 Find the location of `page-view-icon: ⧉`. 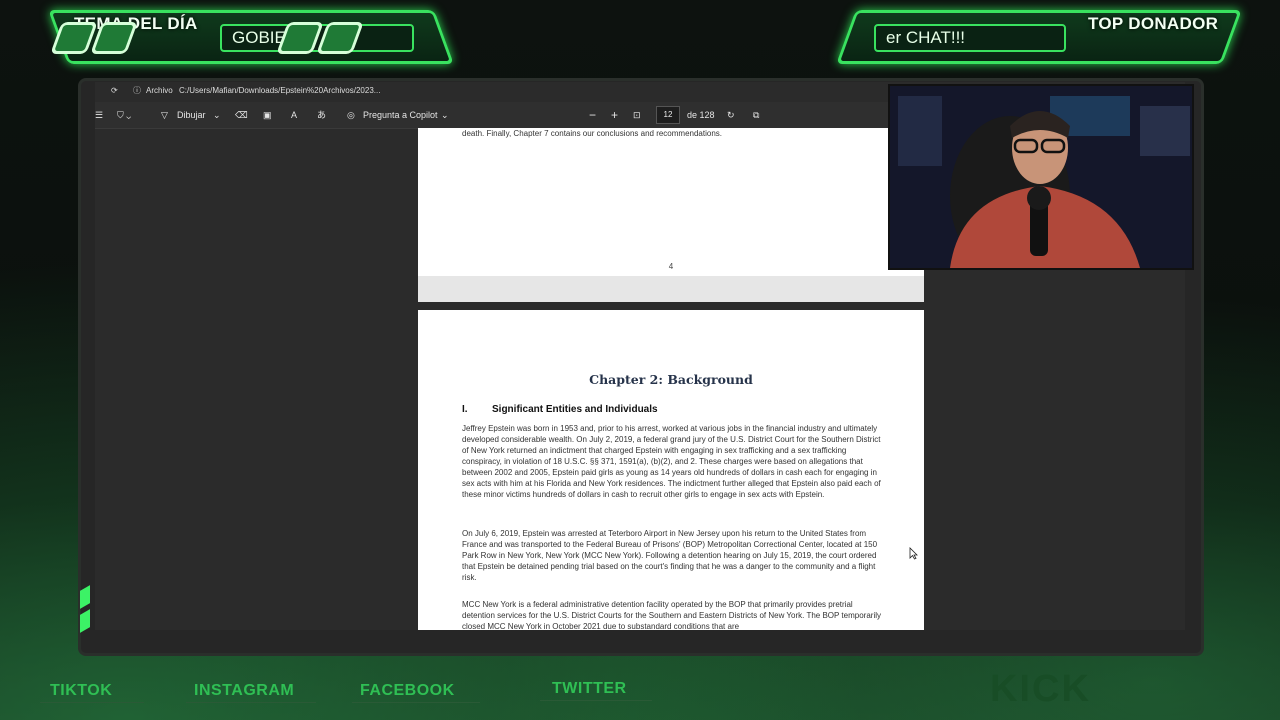

page-view-icon: ⧉ is located at coordinates (756, 115).